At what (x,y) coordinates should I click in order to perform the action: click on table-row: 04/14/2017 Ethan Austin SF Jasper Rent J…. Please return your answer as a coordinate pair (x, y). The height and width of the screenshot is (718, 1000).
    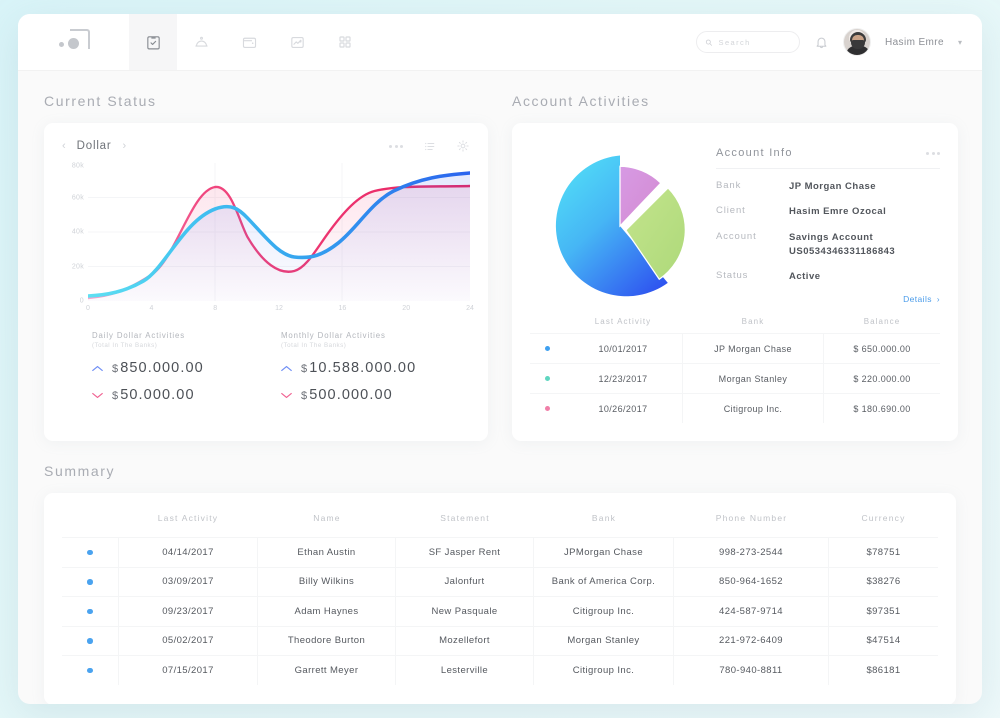
    Looking at the image, I should click on (500, 552).